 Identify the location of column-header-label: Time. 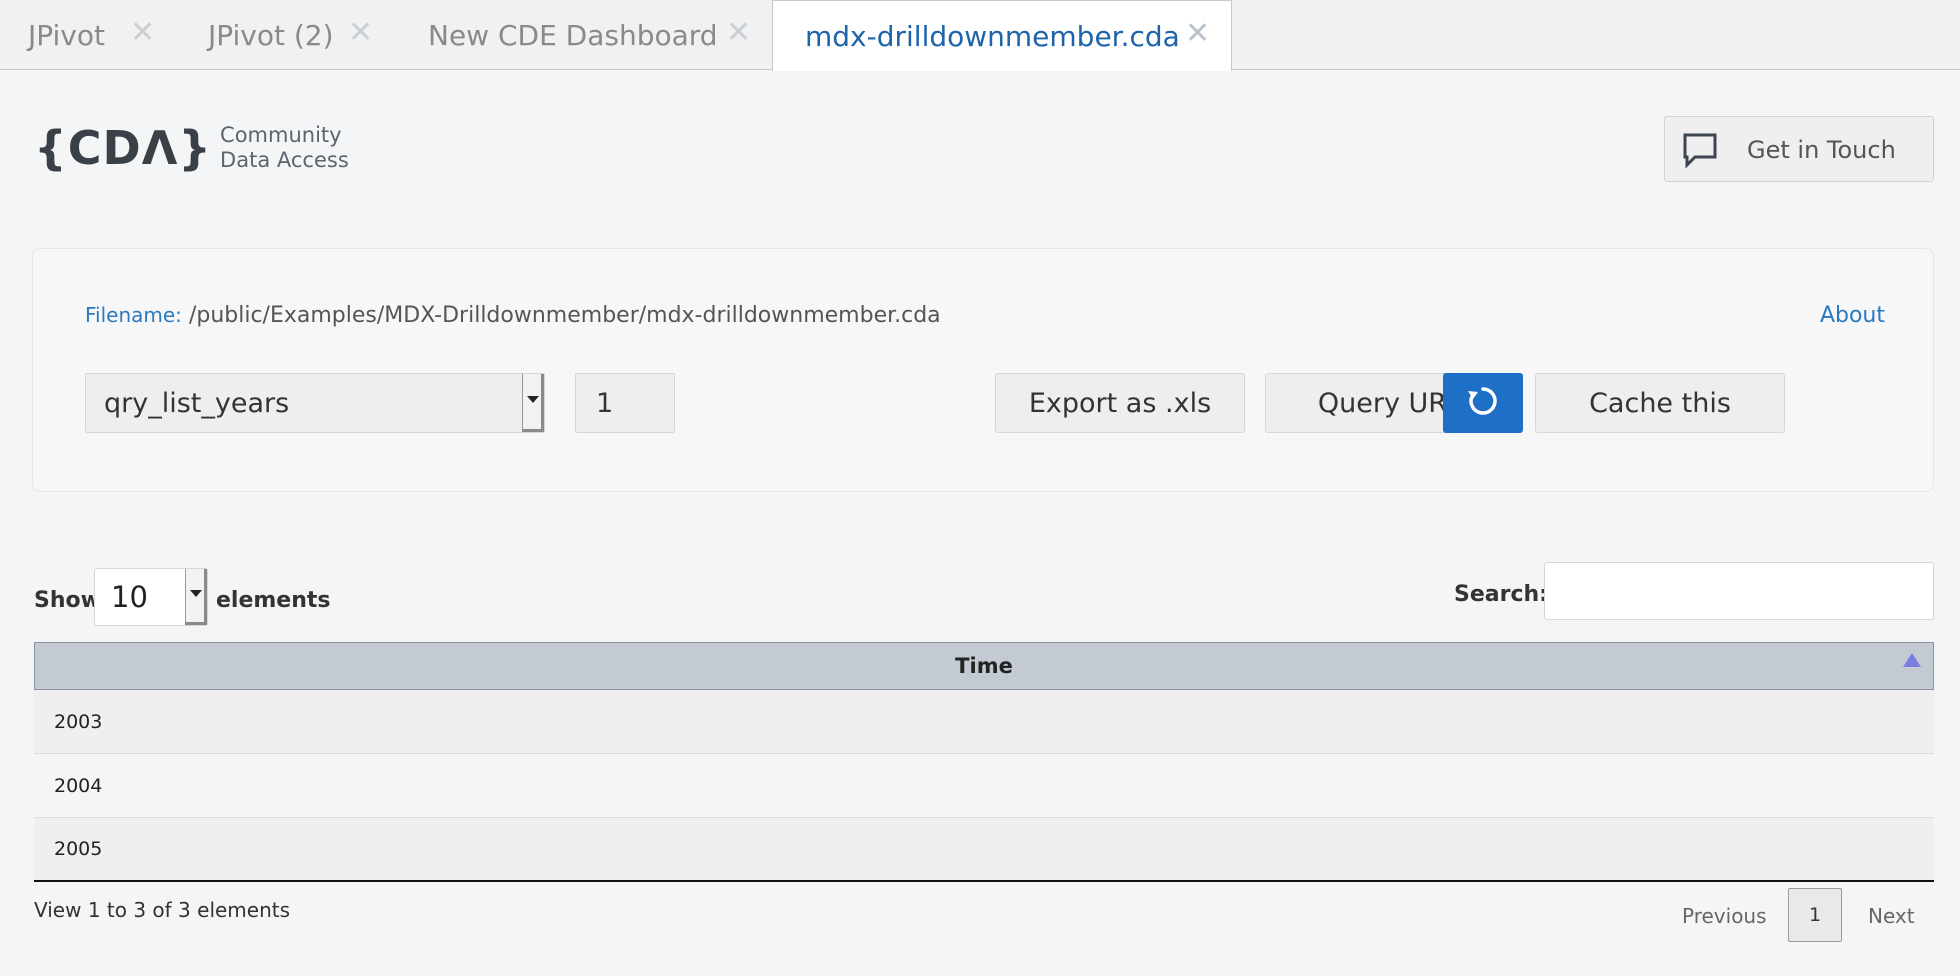
(984, 666).